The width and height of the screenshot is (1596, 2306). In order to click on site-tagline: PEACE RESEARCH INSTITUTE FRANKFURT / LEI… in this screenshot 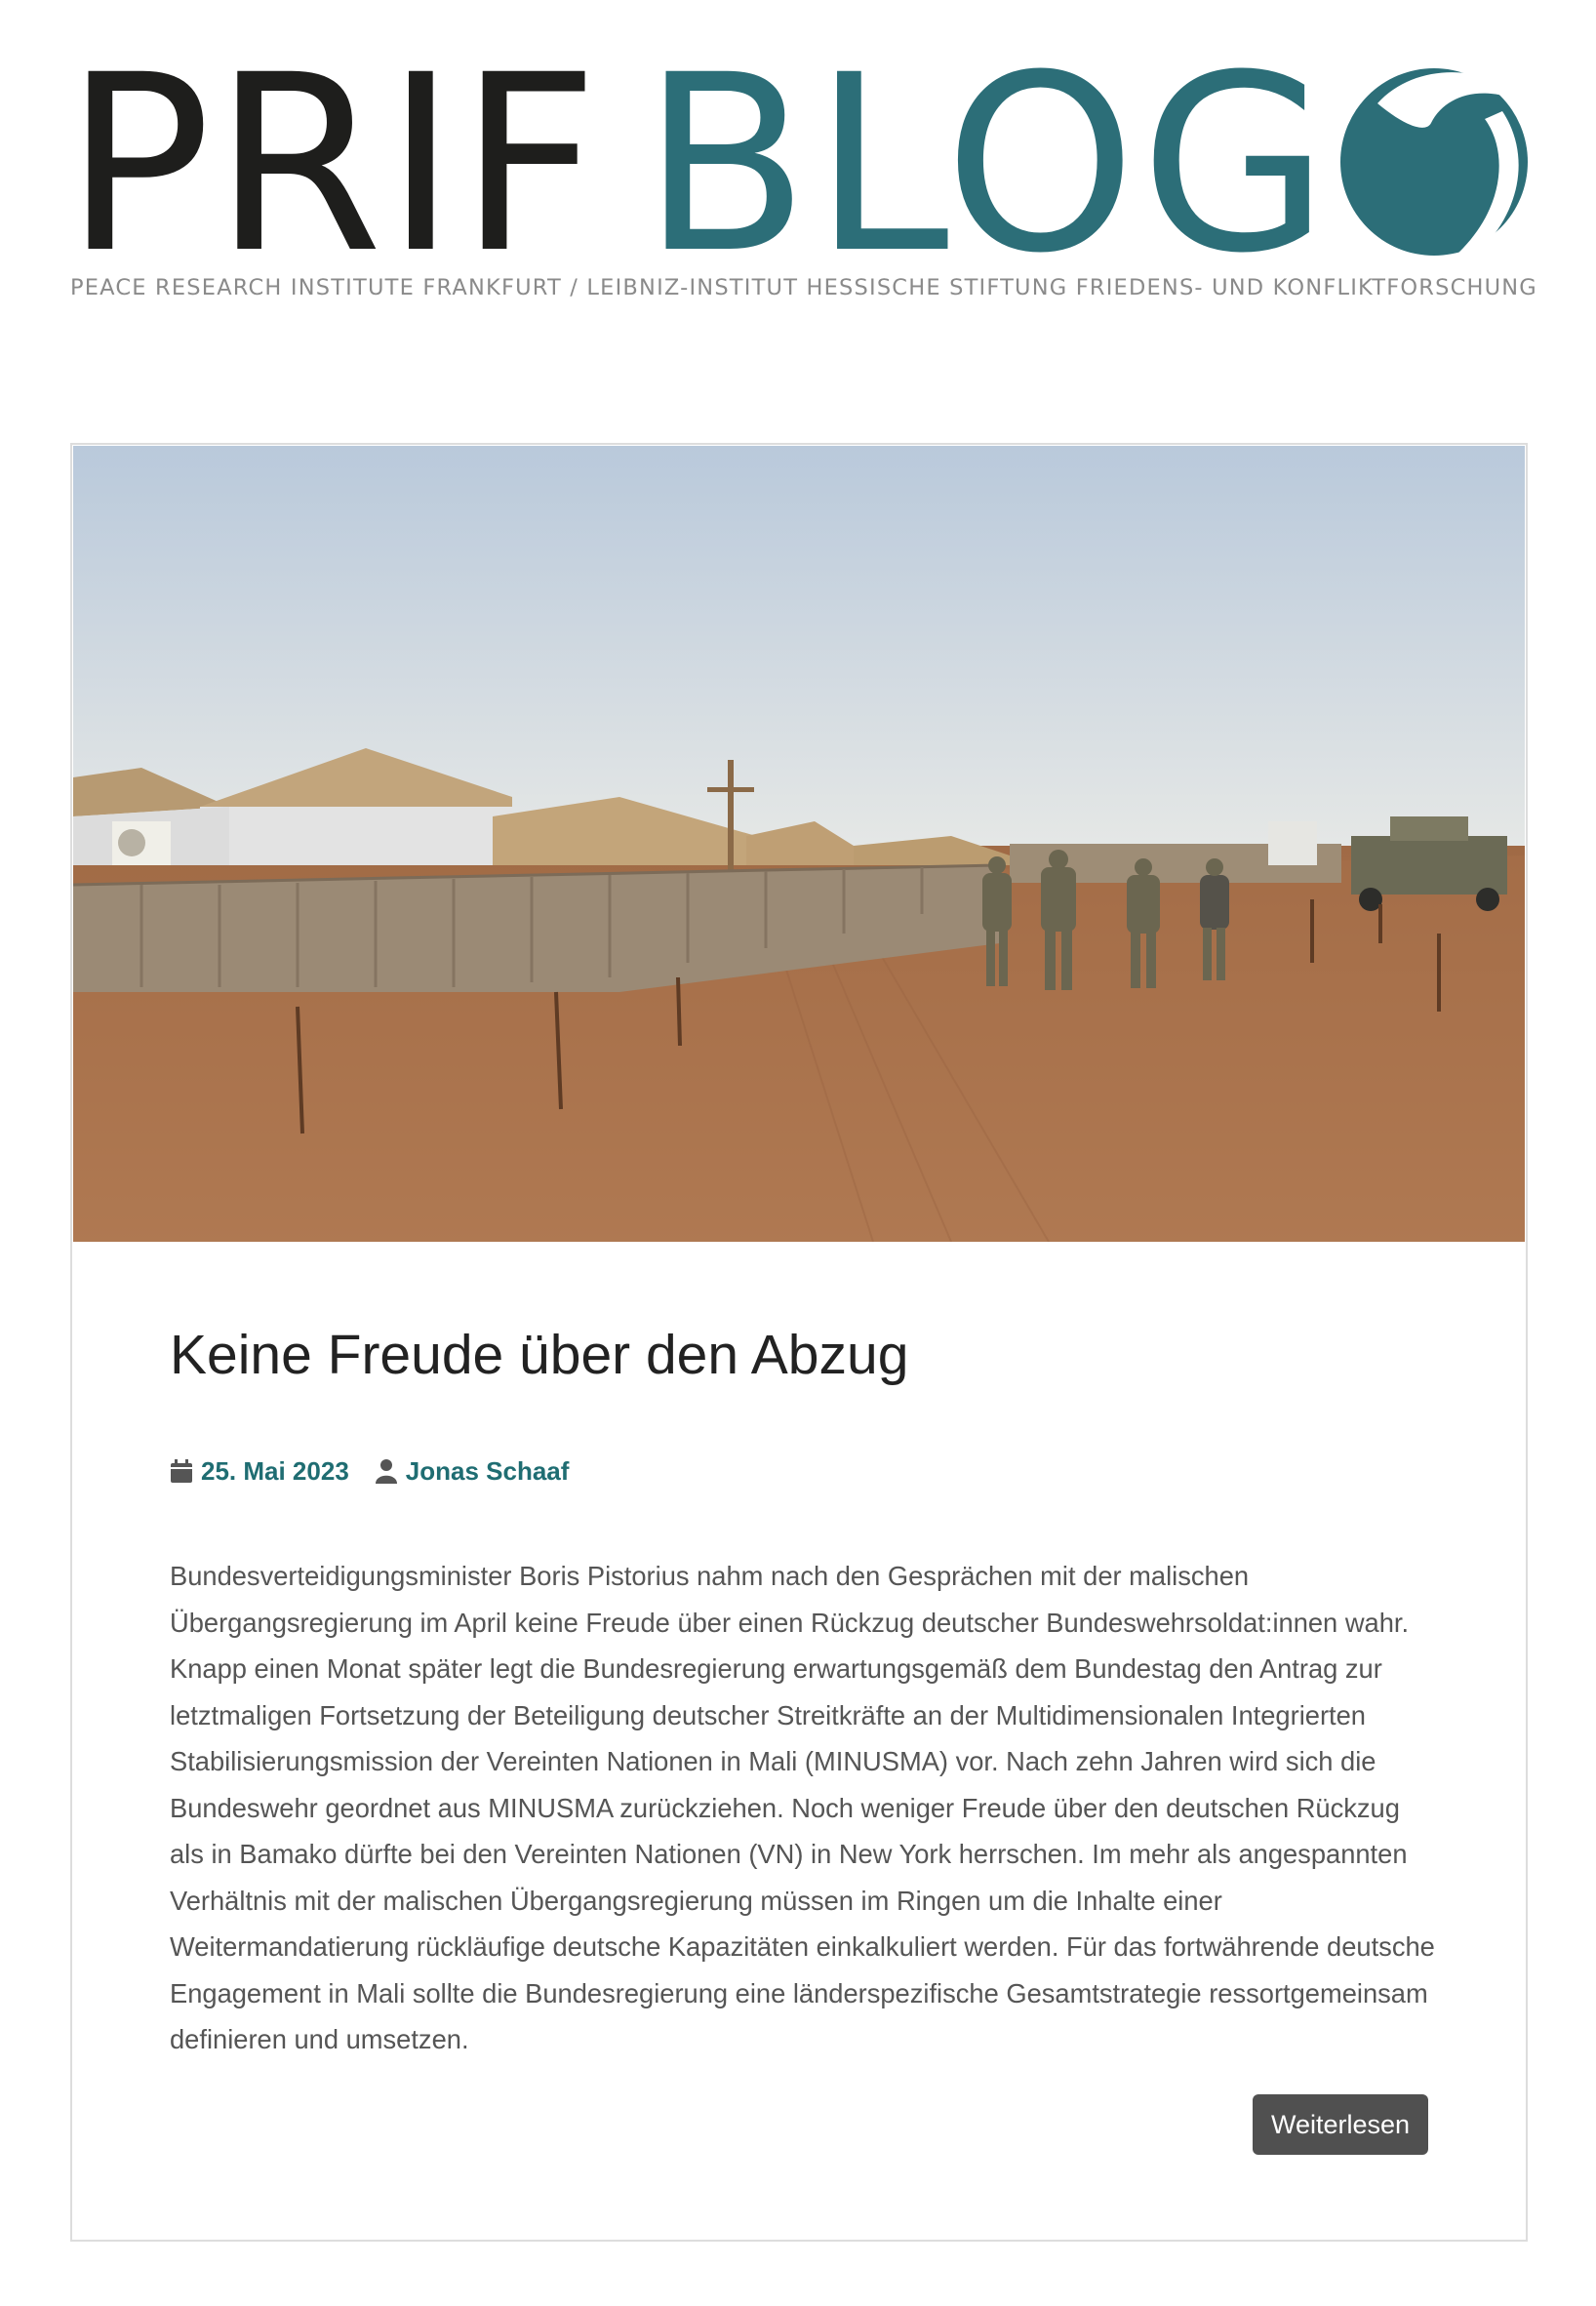, I will do `click(803, 287)`.